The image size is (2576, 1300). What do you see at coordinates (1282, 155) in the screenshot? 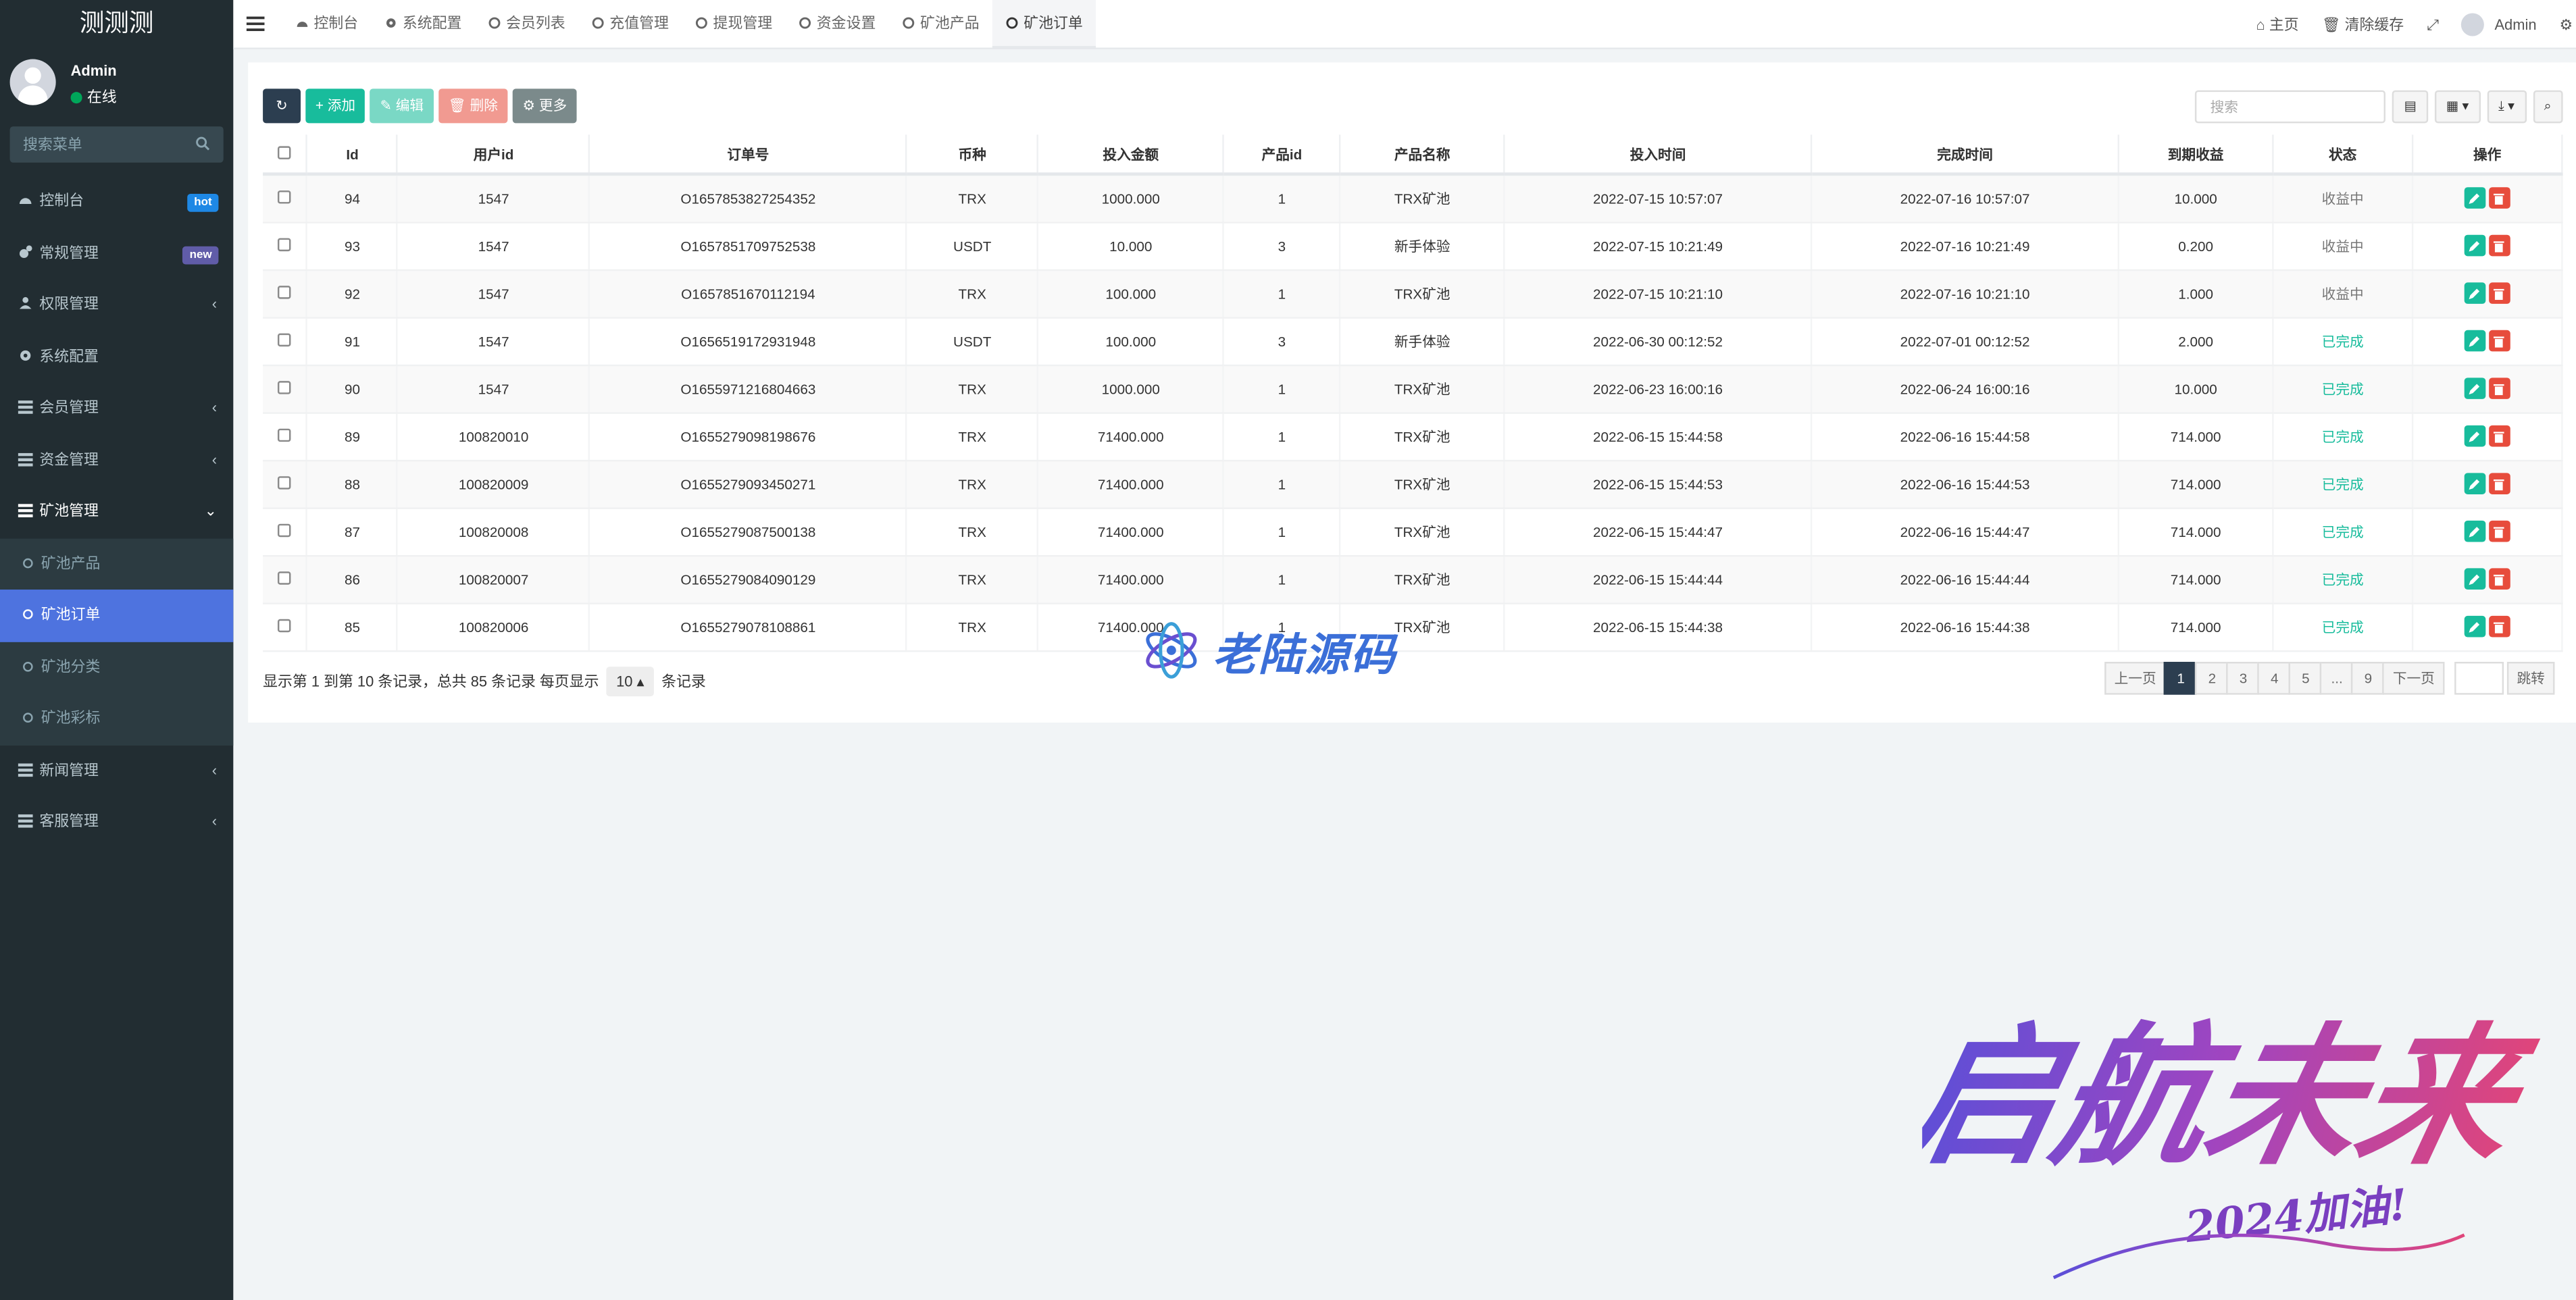
I see `column-header: 产品id` at bounding box center [1282, 155].